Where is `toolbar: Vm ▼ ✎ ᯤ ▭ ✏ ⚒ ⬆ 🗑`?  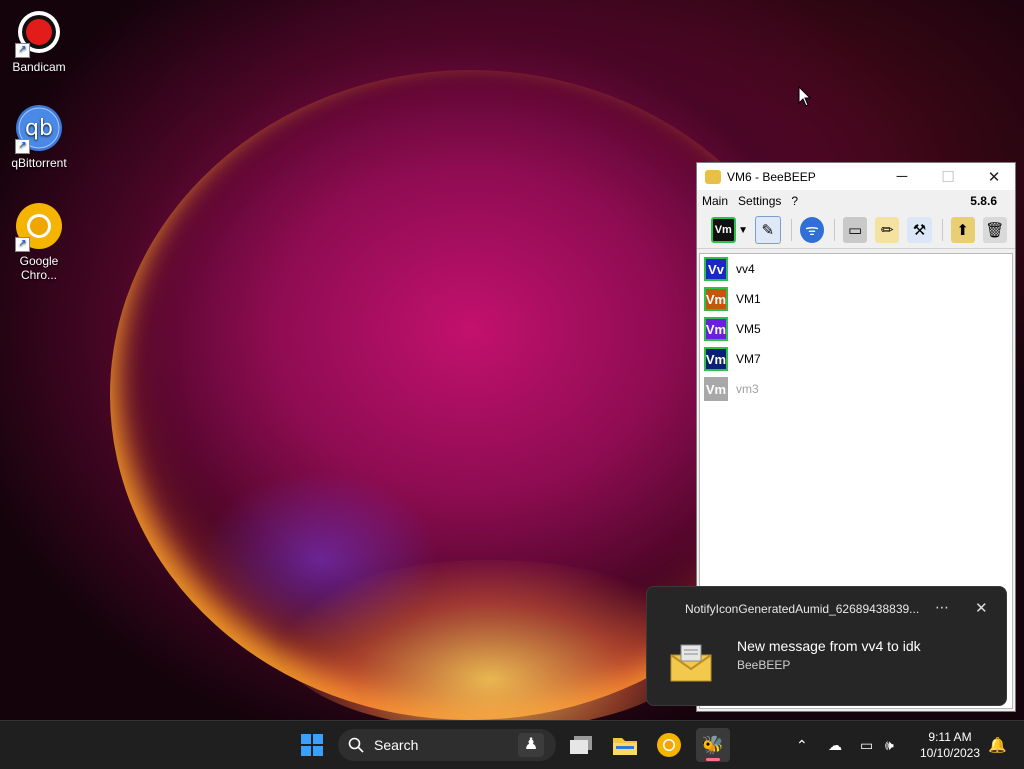
toolbar: Vm ▼ ✎ ᯤ ▭ ✏ ⚒ ⬆ 🗑 is located at coordinates (856, 230).